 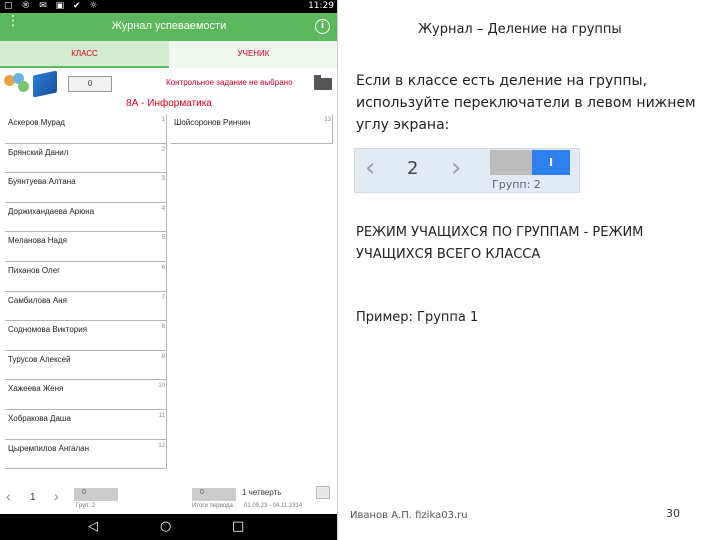 I want to click on slide-example-text: Пример: Группа 1, so click(x=417, y=317).